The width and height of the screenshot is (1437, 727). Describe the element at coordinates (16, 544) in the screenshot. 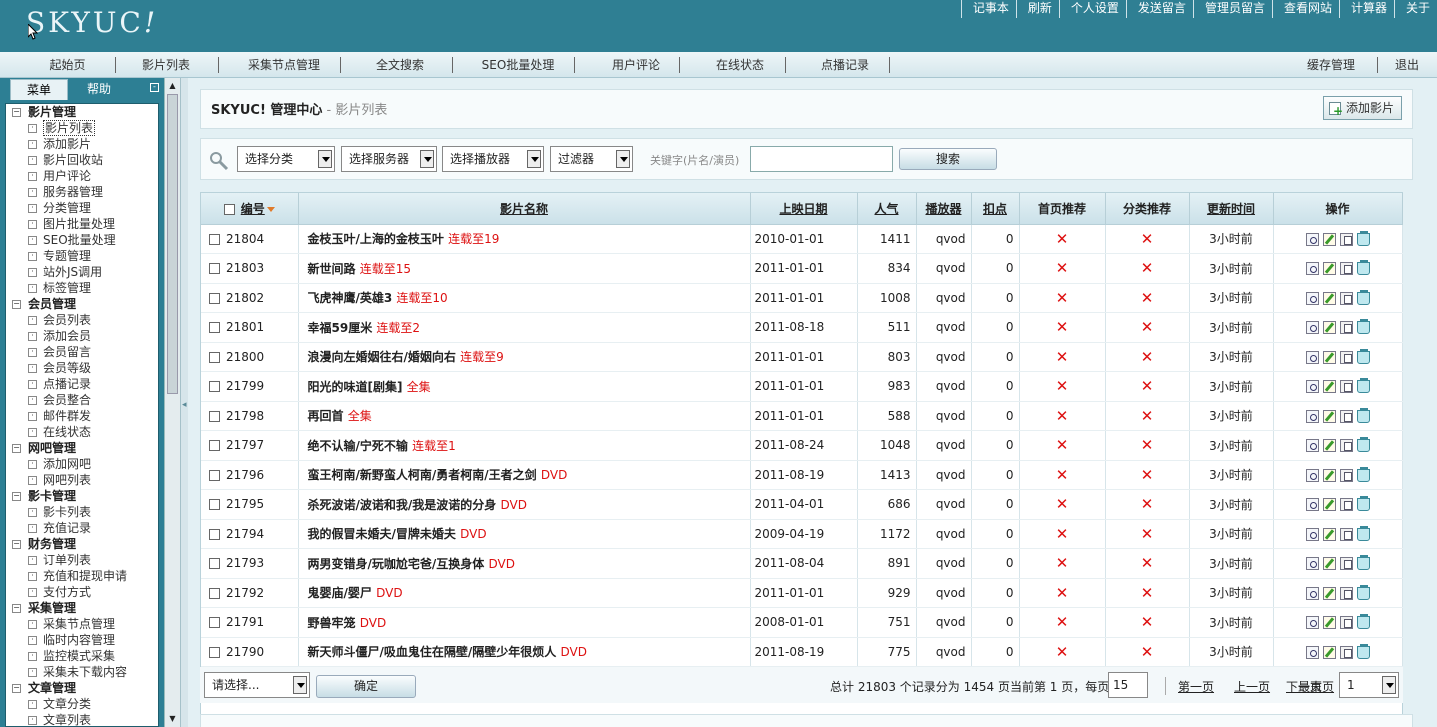

I see `collapse-box-icon: −` at that location.